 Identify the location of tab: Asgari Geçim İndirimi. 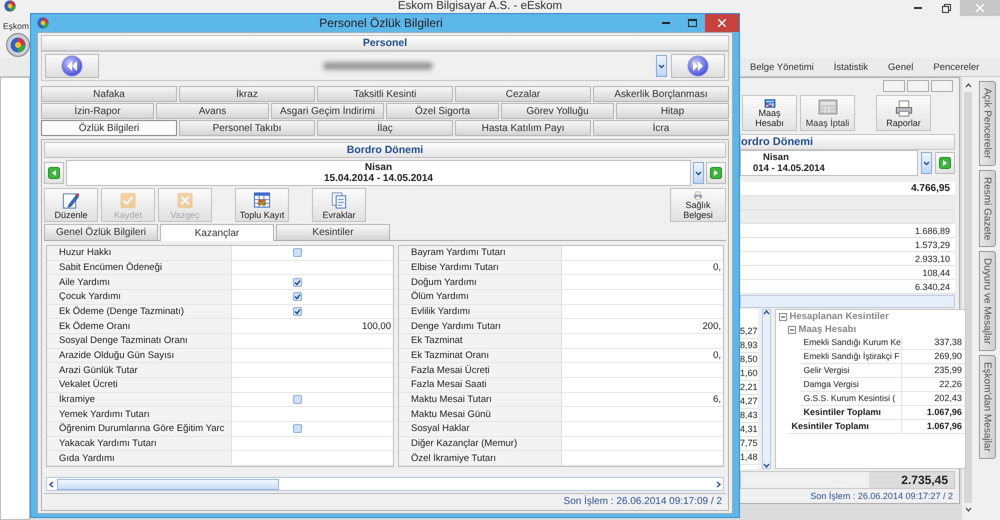
(327, 111).